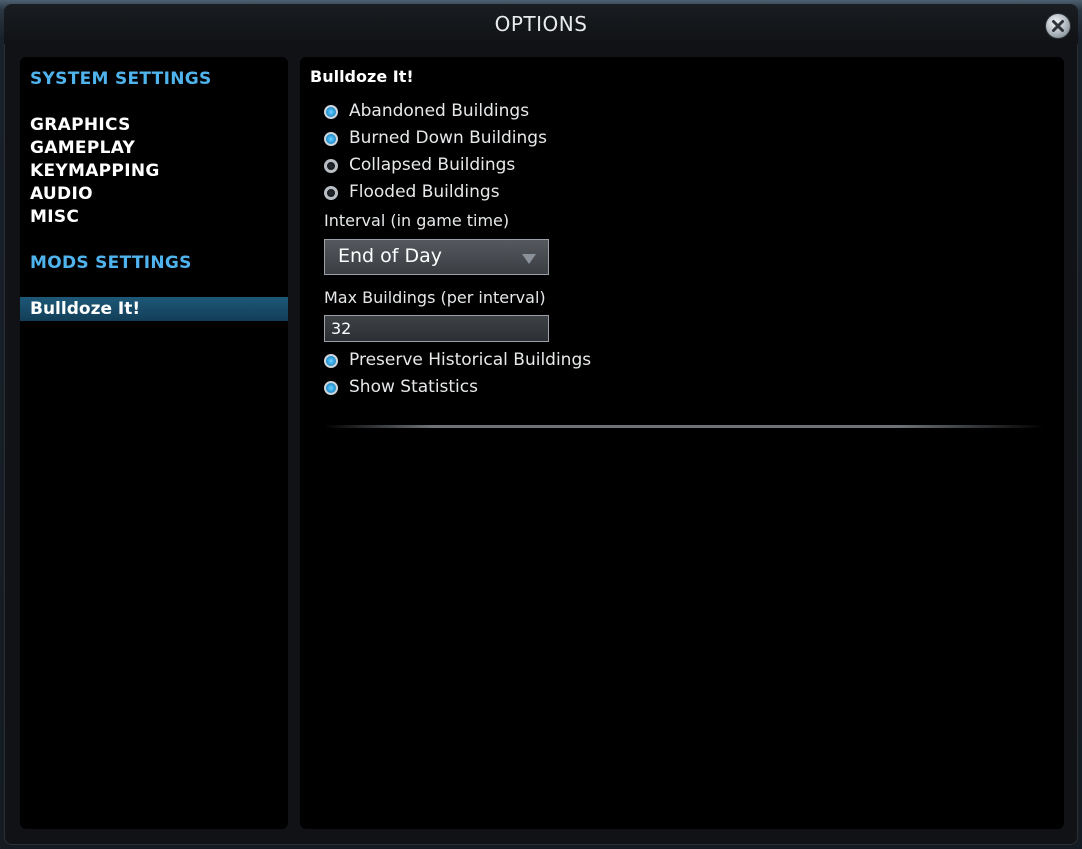  I want to click on close-icon, so click(1058, 26).